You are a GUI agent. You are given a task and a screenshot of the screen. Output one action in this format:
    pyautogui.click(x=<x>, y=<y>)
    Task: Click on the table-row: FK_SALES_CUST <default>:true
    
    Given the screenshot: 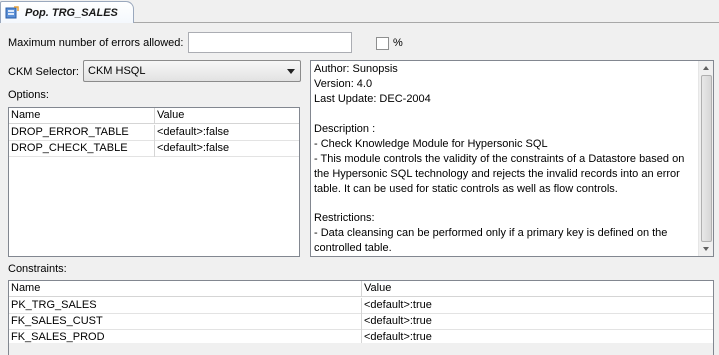 What is the action you would take?
    pyautogui.click(x=361, y=322)
    